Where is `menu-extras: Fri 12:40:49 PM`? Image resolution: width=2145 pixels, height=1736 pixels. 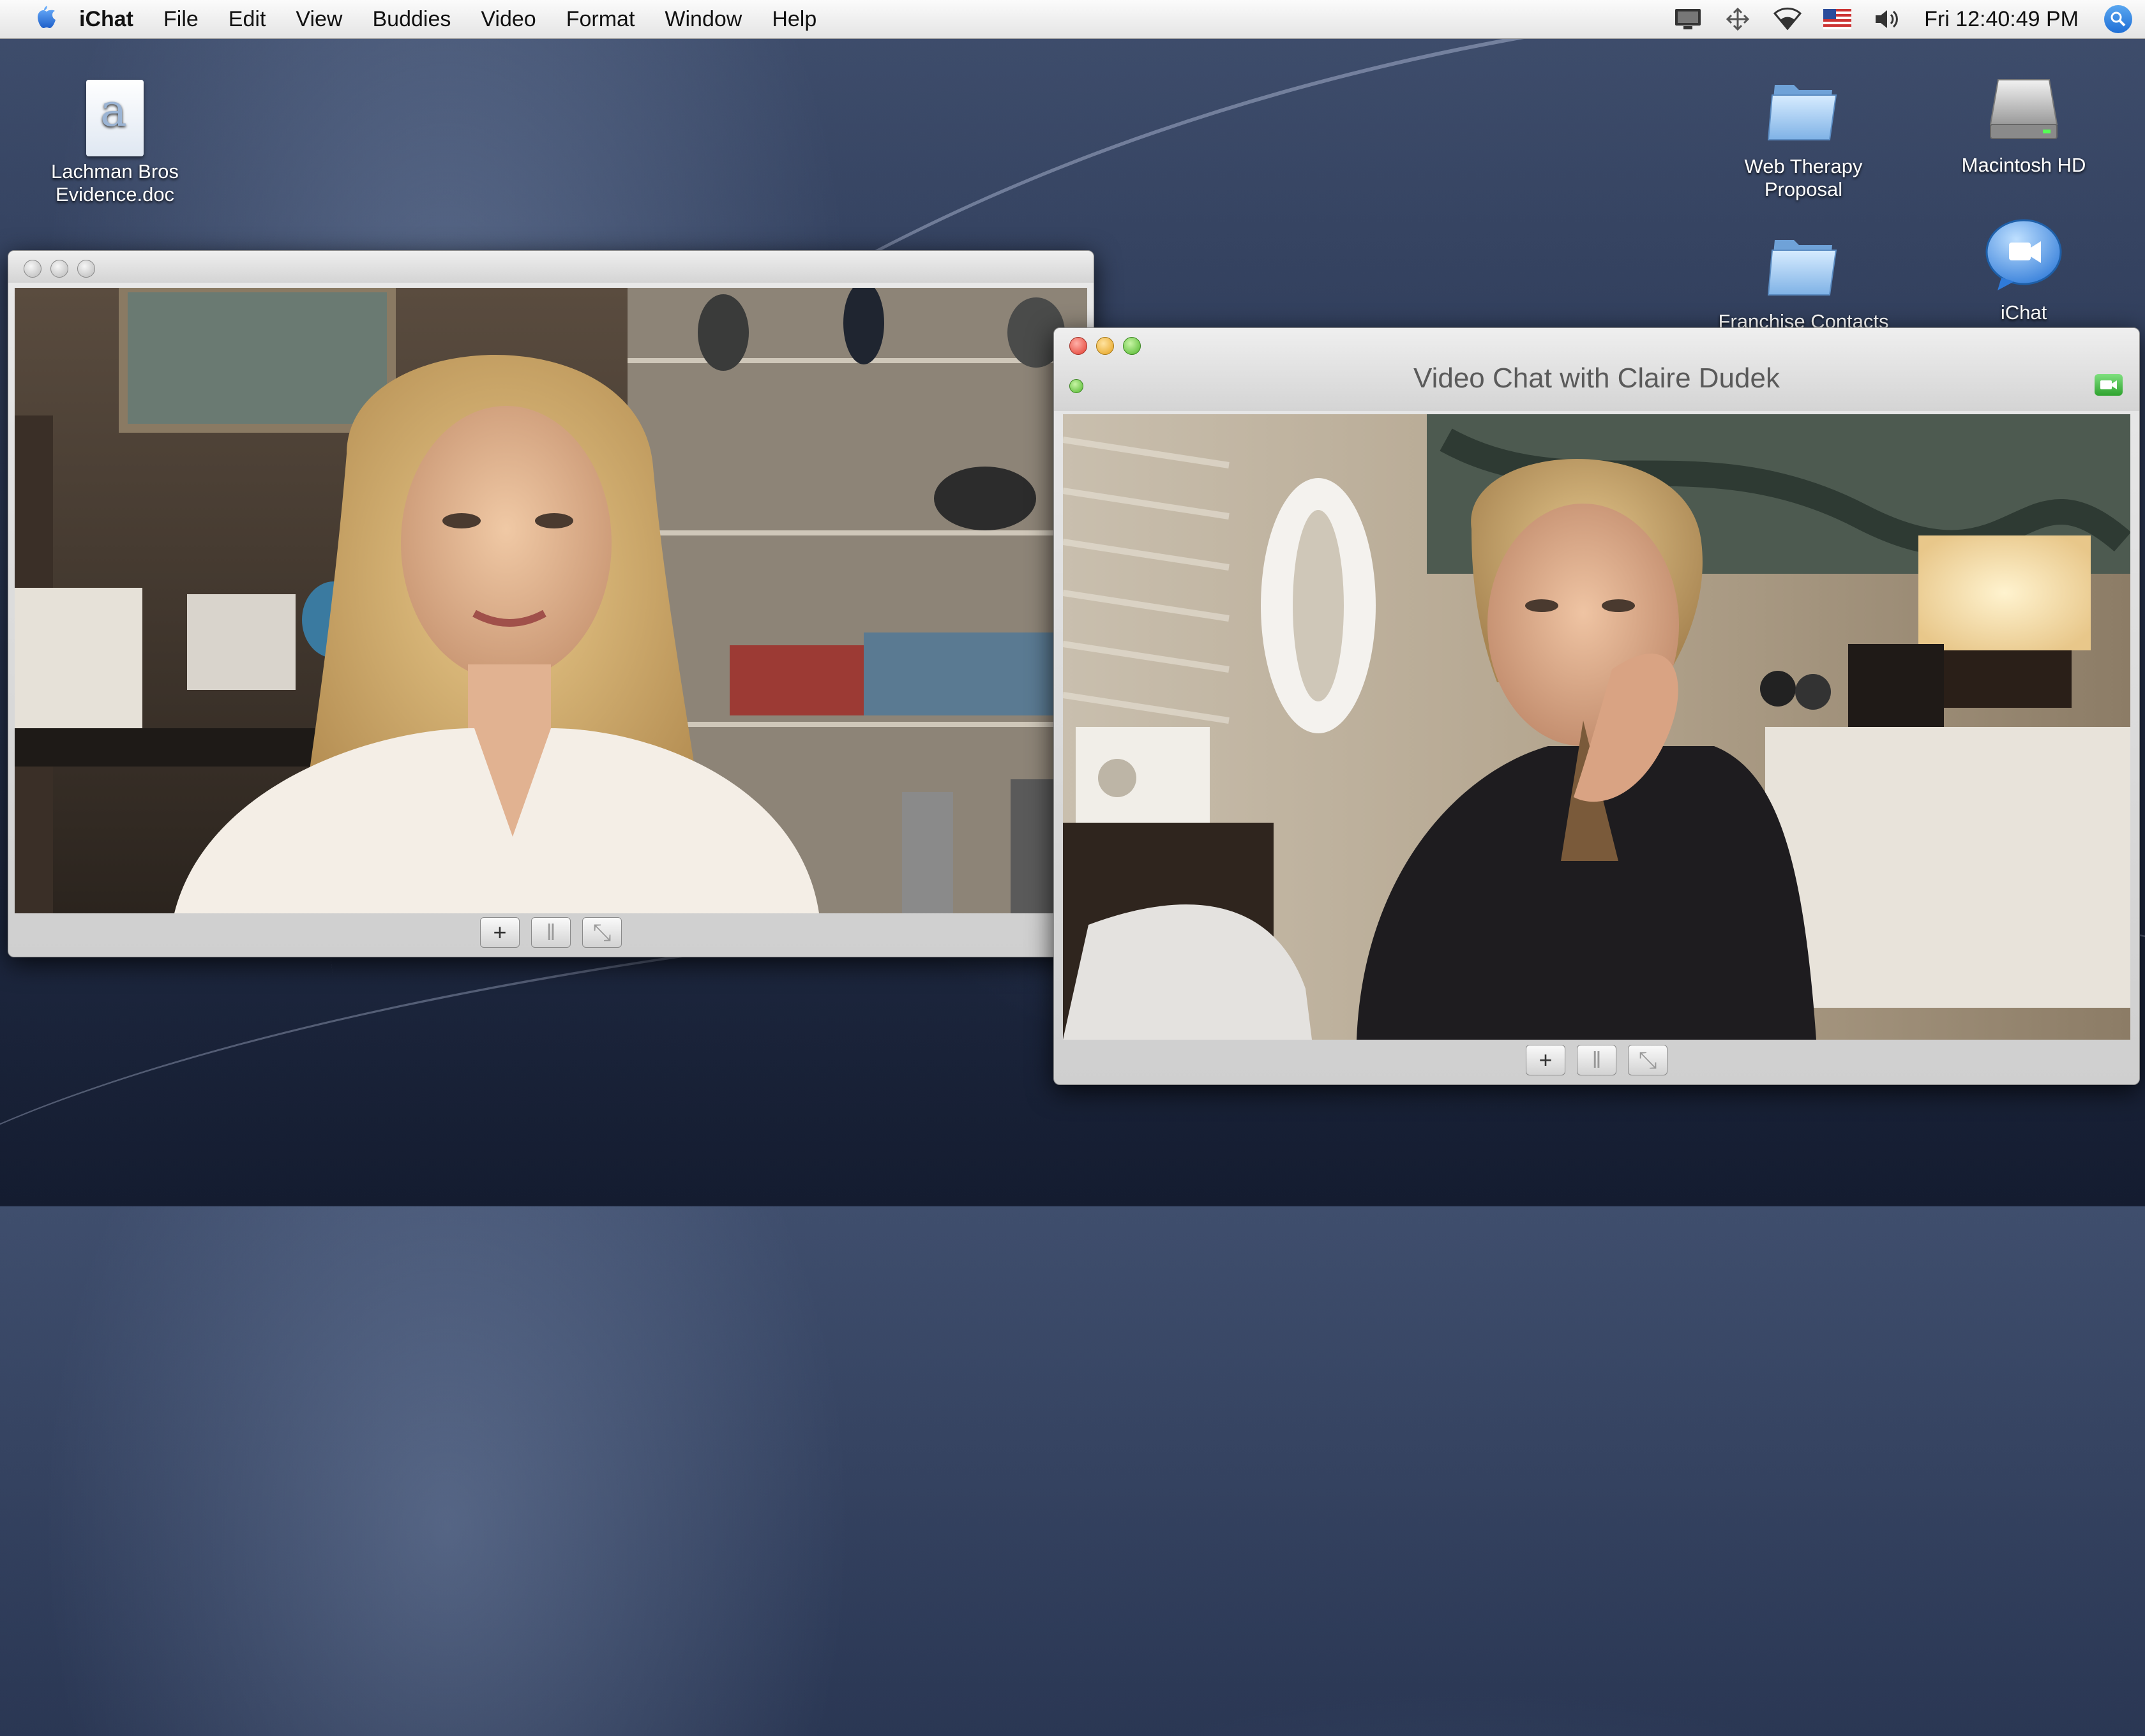 menu-extras: Fri 12:40:49 PM is located at coordinates (1892, 19).